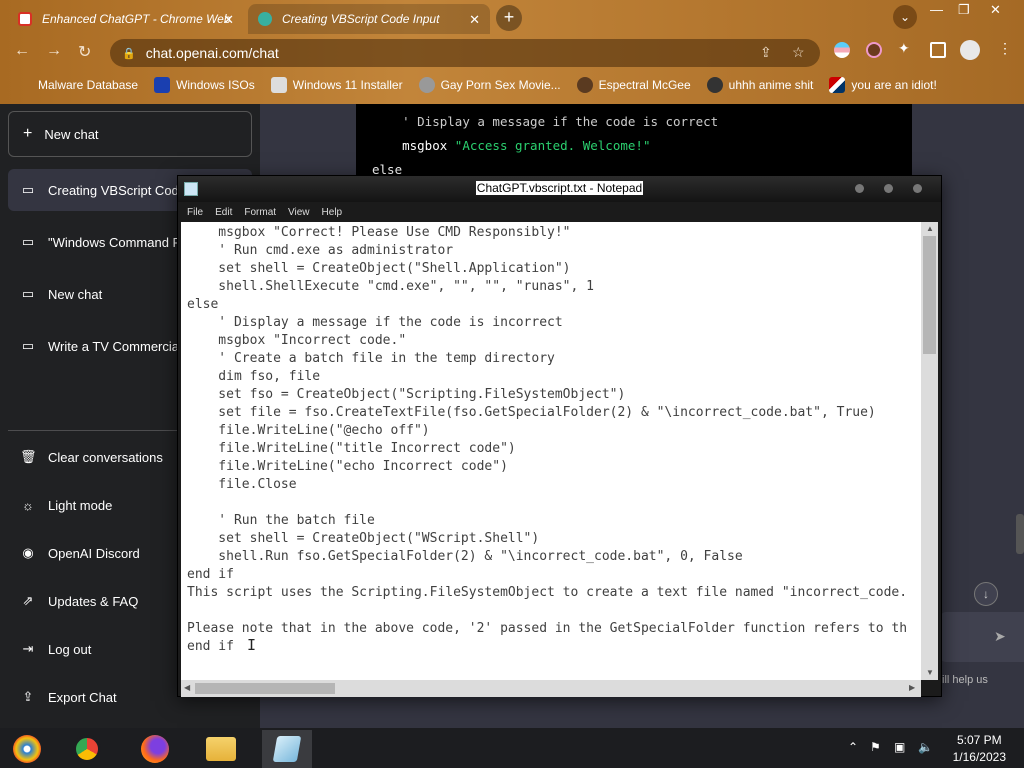  What do you see at coordinates (906, 48) in the screenshot?
I see `extensions-puzzle-icon: ✦` at bounding box center [906, 48].